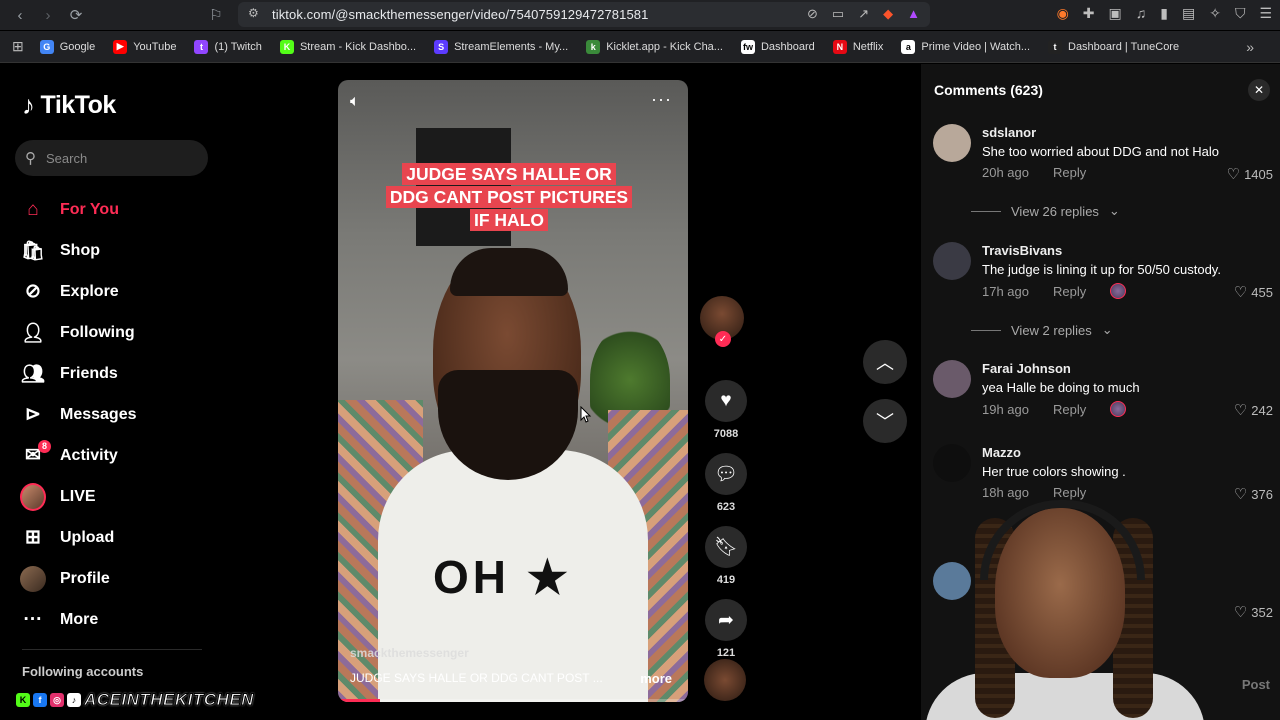  I want to click on extensions-puzzle-icon: ✚, so click(1089, 13).